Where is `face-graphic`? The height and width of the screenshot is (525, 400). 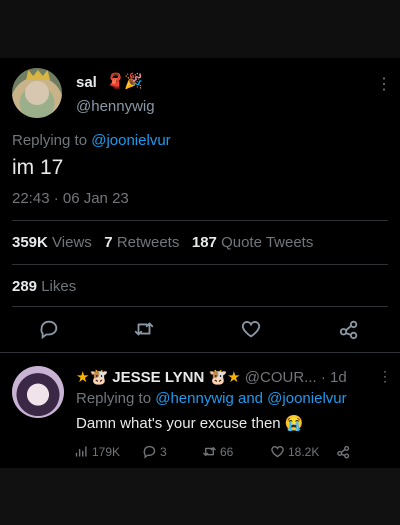 face-graphic is located at coordinates (37, 93).